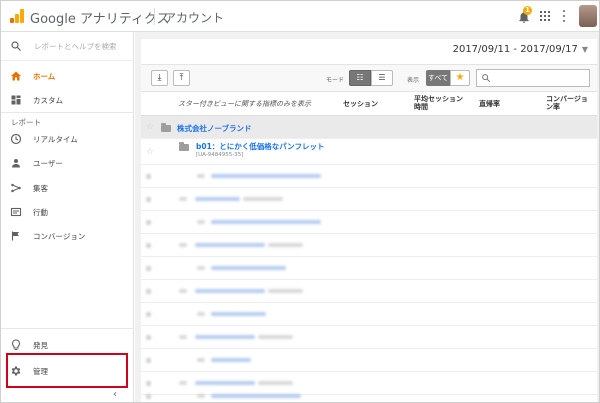 This screenshot has width=600, height=403. What do you see at coordinates (520, 49) in the screenshot?
I see `date-range-selector: 2017/09/11 - 2017/09/17 ▼` at bounding box center [520, 49].